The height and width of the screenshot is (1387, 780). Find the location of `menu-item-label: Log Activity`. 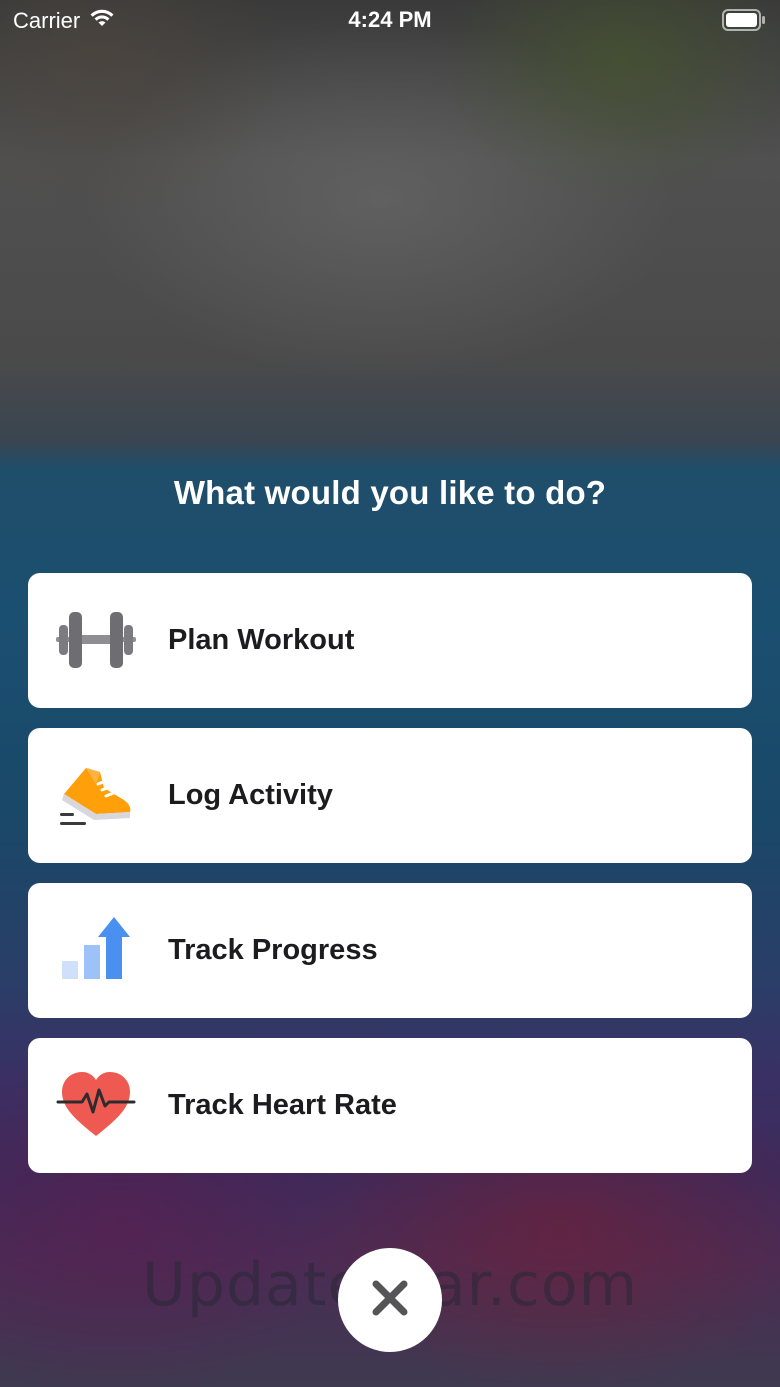

menu-item-label: Log Activity is located at coordinates (250, 795).